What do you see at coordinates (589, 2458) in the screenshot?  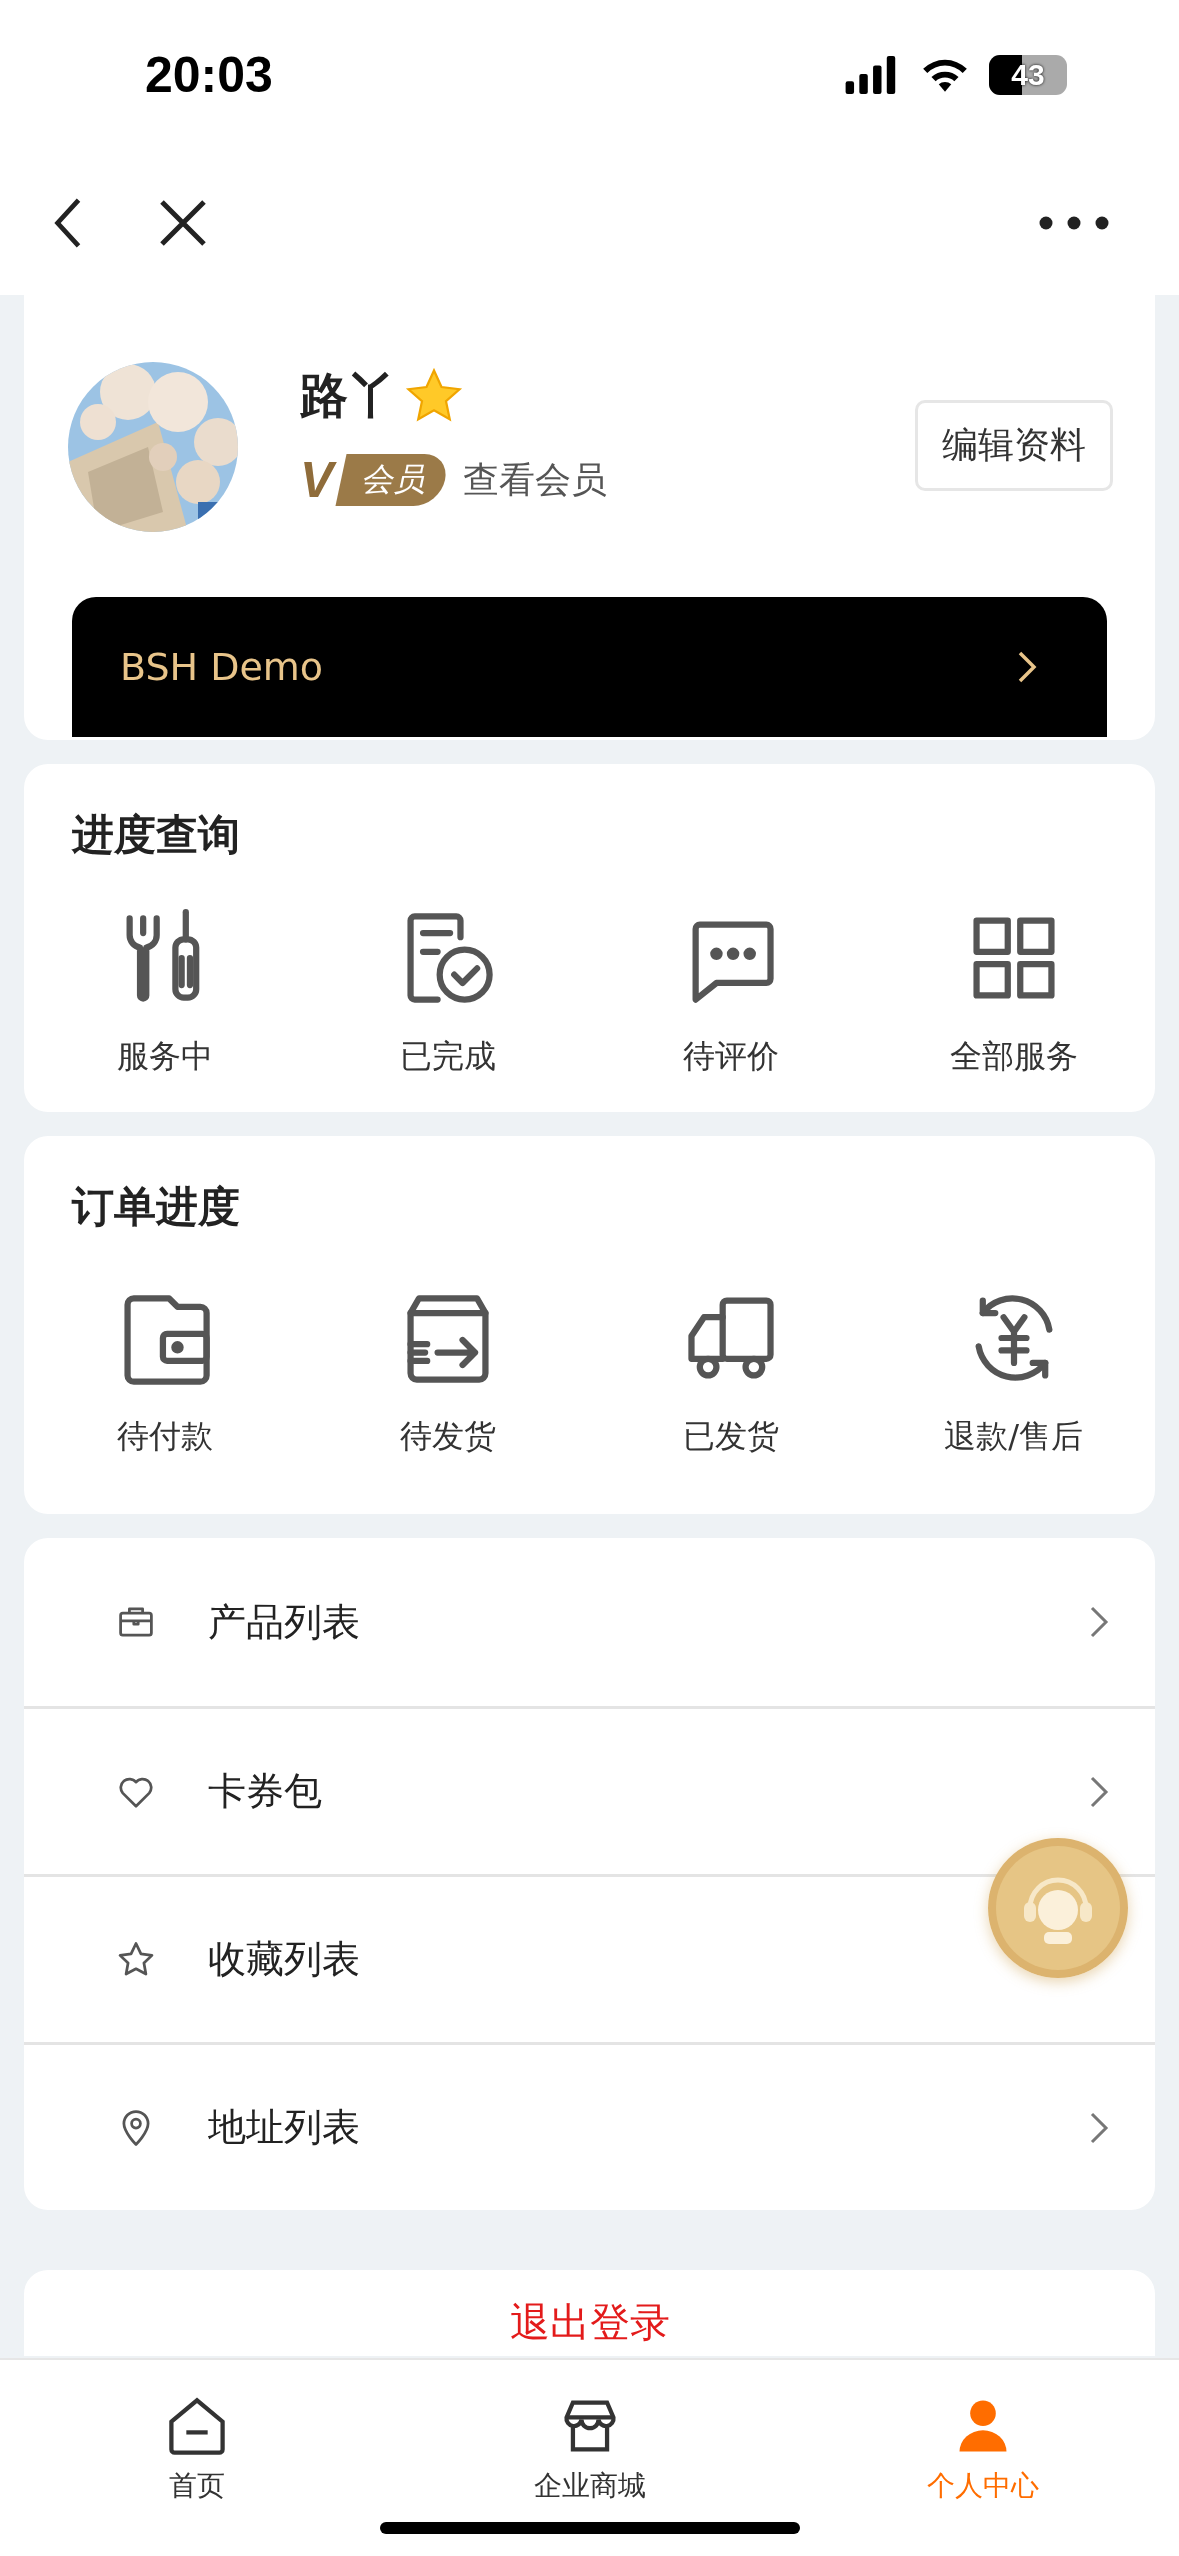 I see `tab: 企业商城` at bounding box center [589, 2458].